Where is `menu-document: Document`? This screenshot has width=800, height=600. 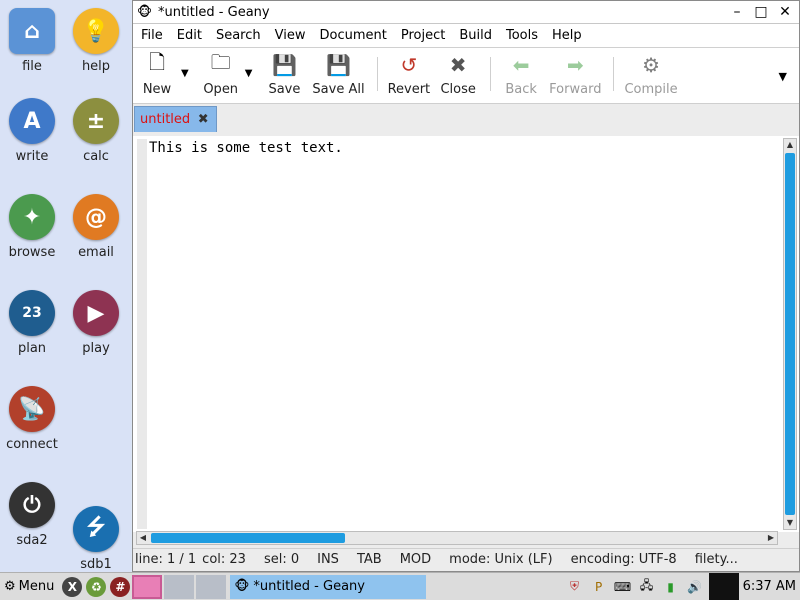
menu-document: Document is located at coordinates (352, 35).